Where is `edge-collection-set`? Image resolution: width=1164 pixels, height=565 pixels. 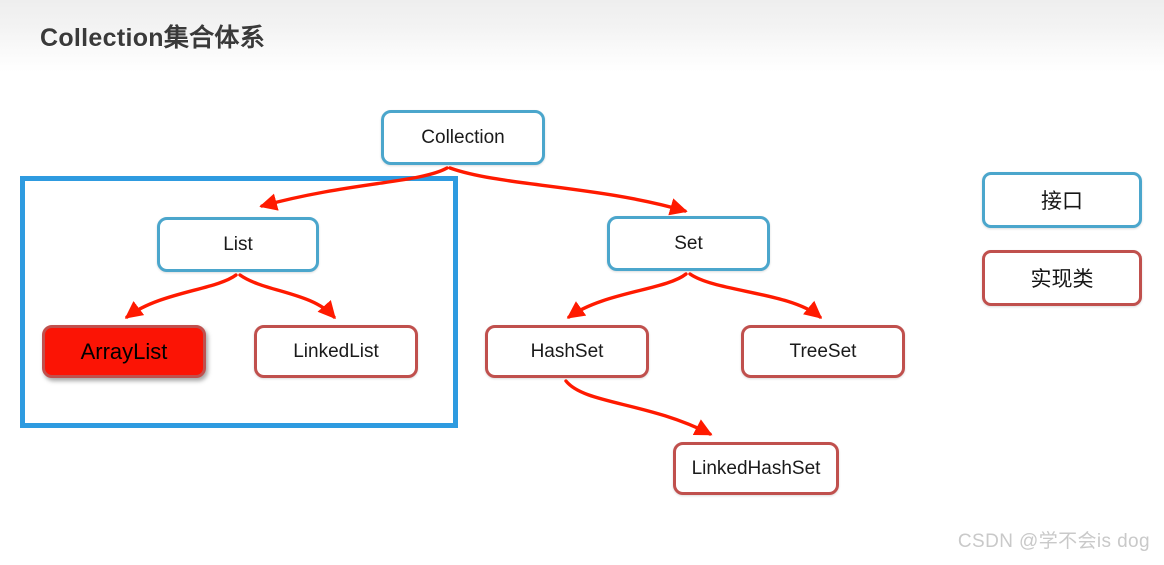
edge-collection-set is located at coordinates (568, 191).